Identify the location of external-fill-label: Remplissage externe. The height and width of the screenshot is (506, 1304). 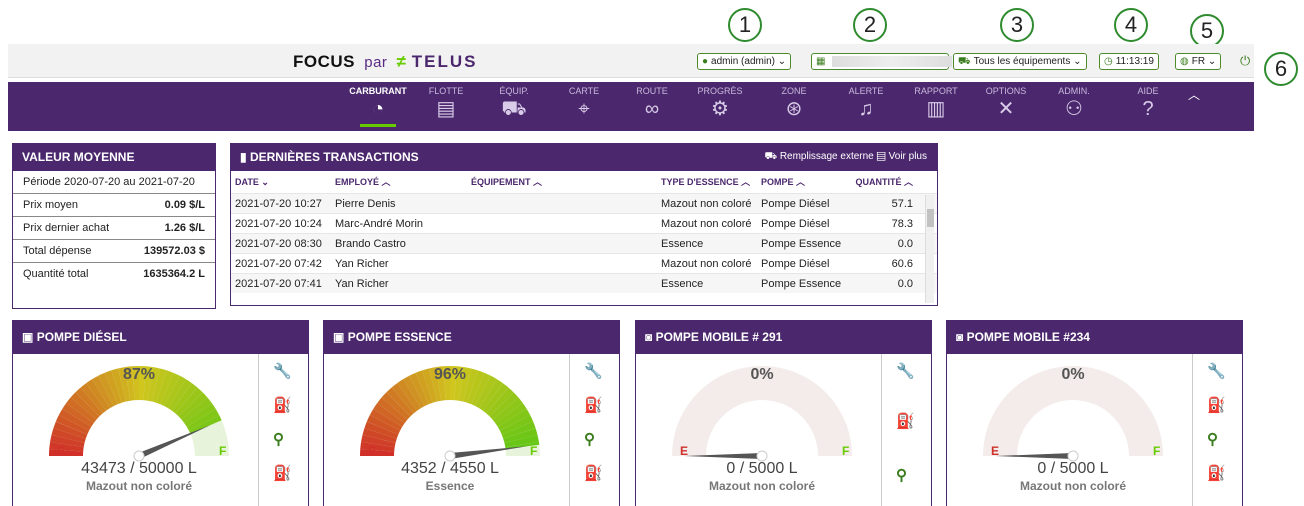
(826, 156).